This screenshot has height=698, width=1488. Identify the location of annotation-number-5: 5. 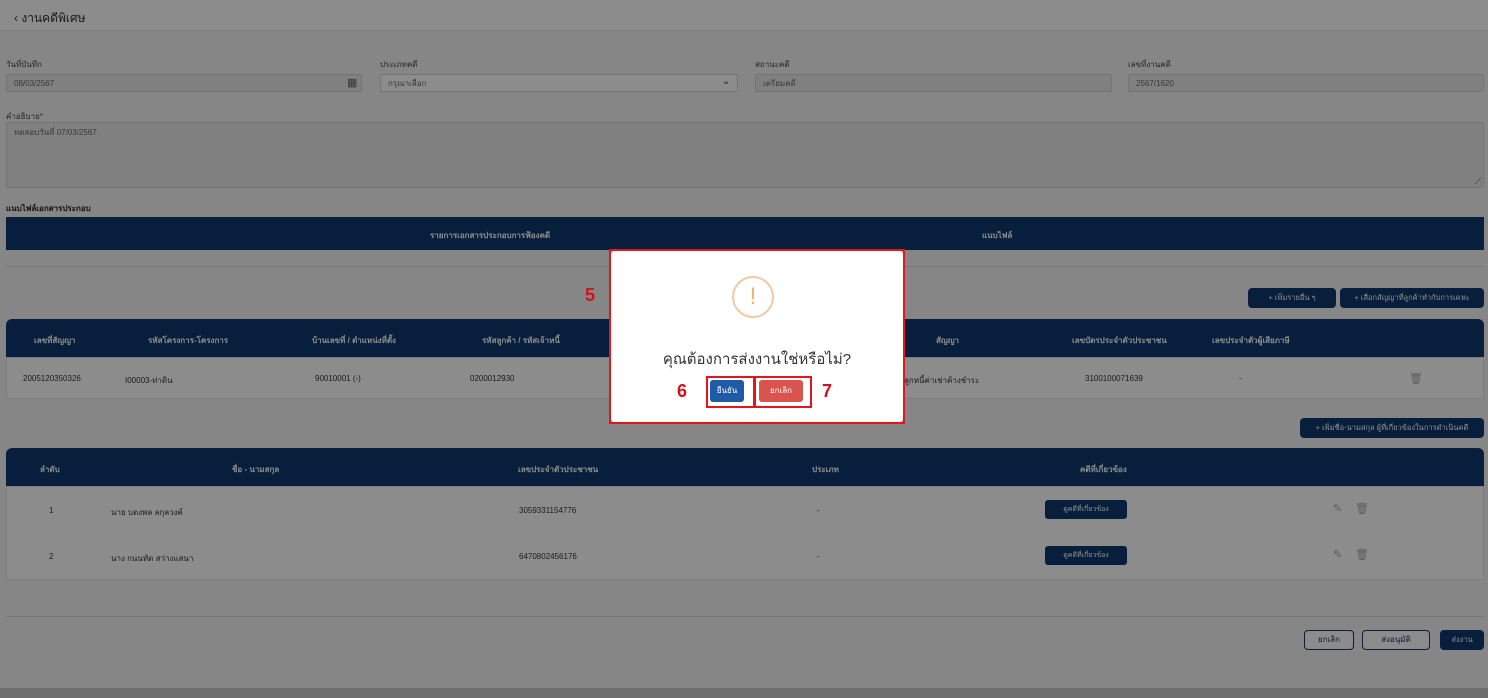
(590, 295).